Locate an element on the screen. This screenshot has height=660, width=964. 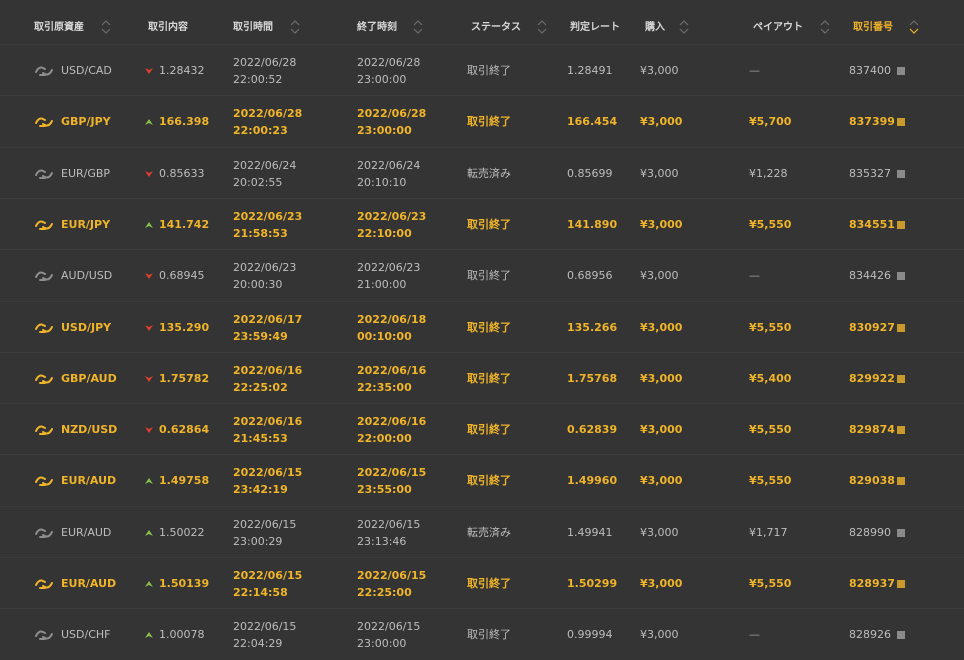
end-date: 2022/06/16 is located at coordinates (392, 422).